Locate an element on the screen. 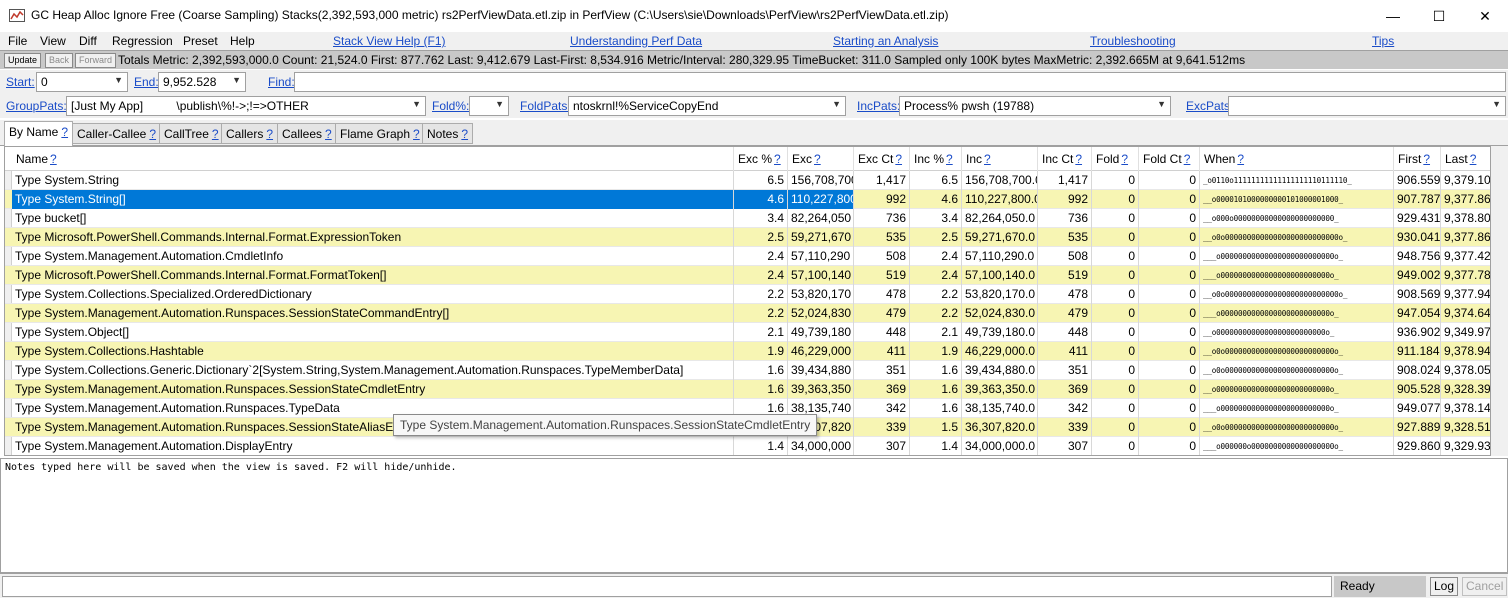 The height and width of the screenshot is (598, 1508). cell-last: 9,377.945 is located at coordinates (1465, 294).